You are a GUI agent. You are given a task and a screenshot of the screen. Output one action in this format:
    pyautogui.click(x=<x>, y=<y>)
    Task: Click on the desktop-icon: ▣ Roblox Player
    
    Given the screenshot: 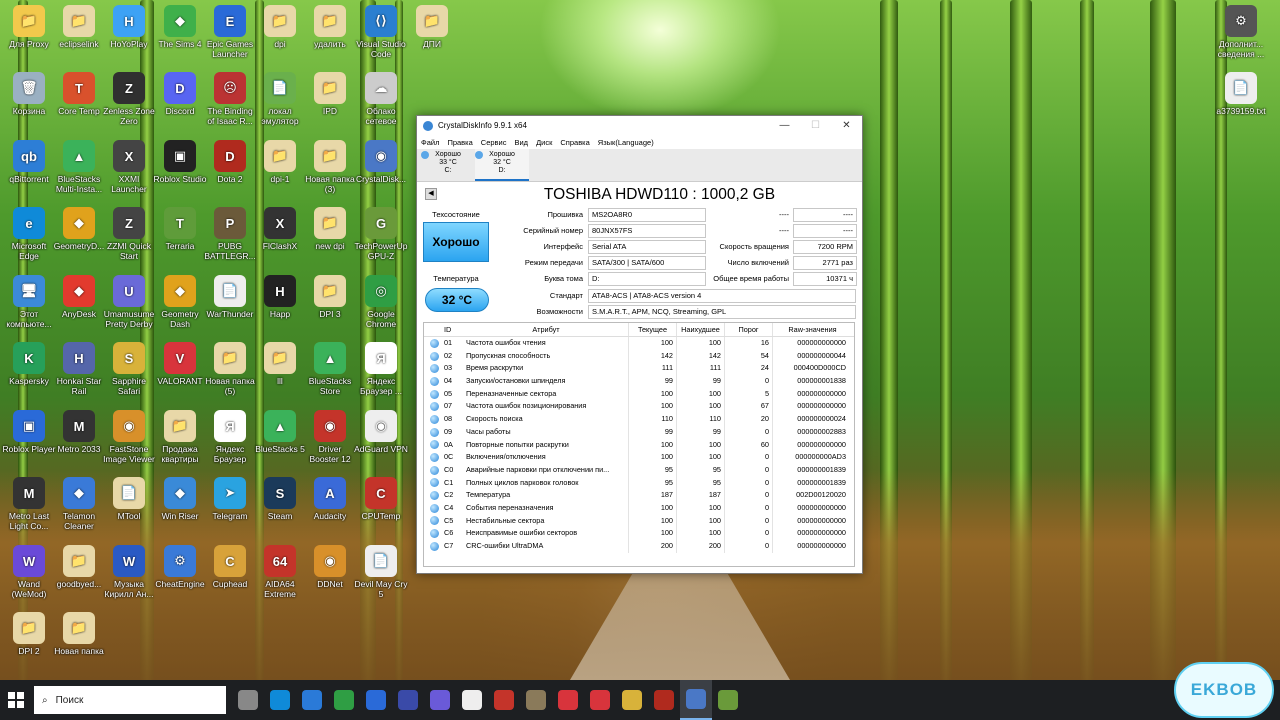 What is the action you would take?
    pyautogui.click(x=29, y=443)
    